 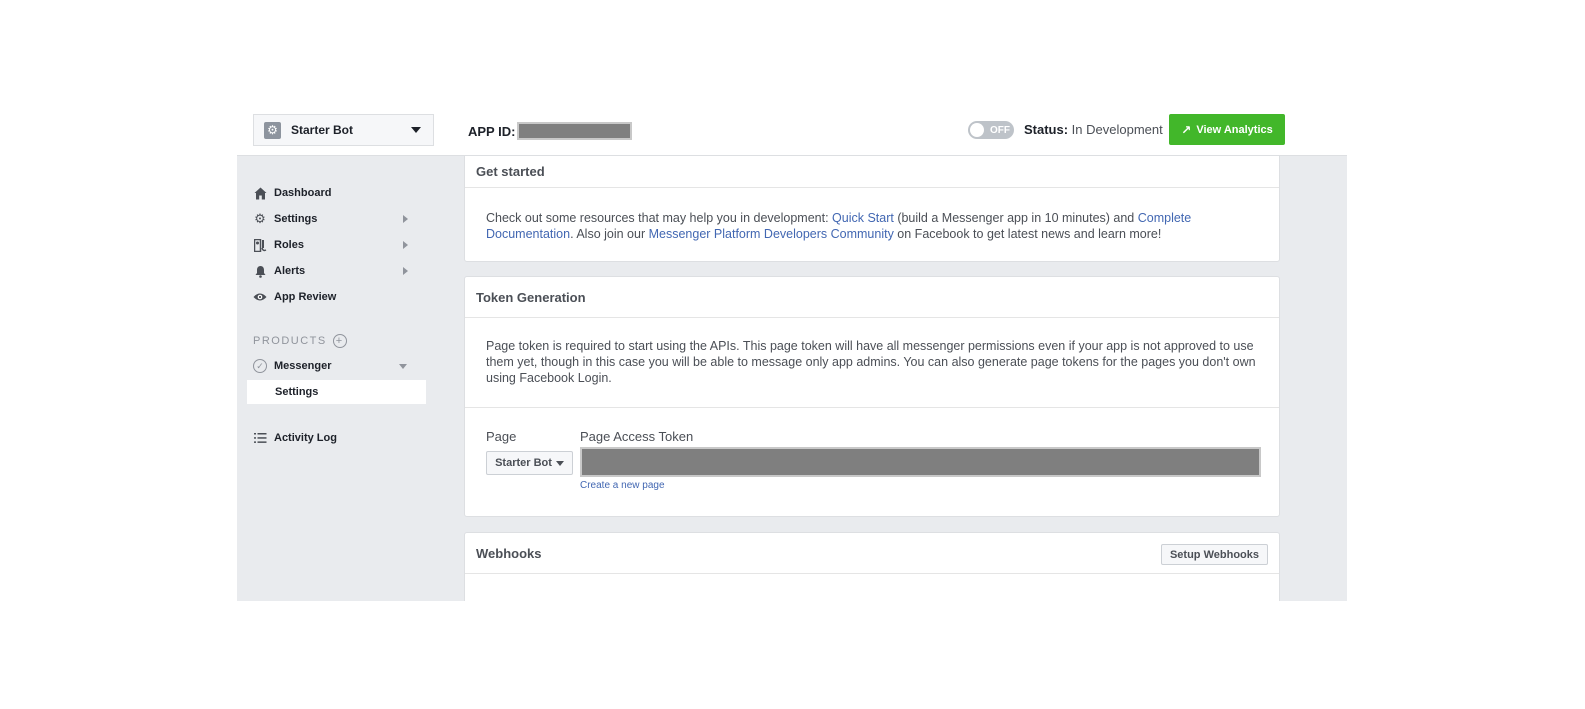 What do you see at coordinates (322, 130) in the screenshot?
I see `app-name: Starter Bot` at bounding box center [322, 130].